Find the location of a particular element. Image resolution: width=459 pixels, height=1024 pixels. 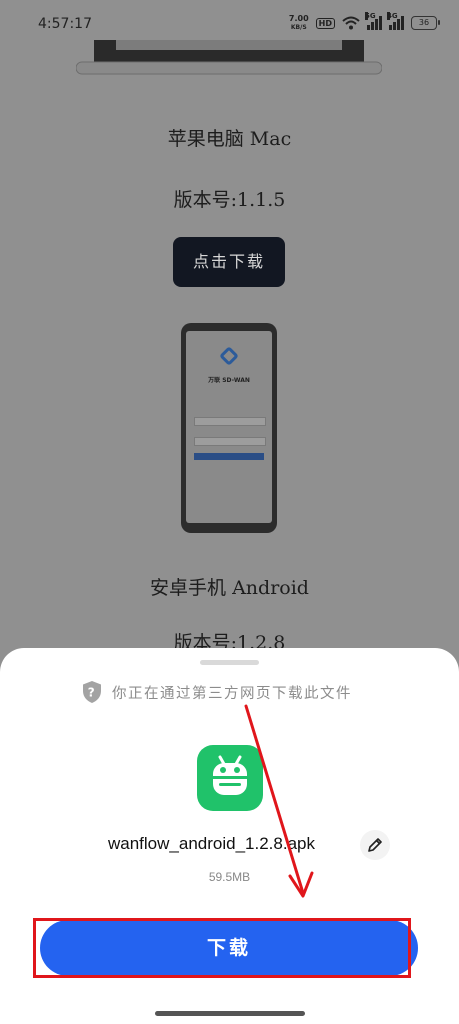

android-robot-icon is located at coordinates (230, 778).